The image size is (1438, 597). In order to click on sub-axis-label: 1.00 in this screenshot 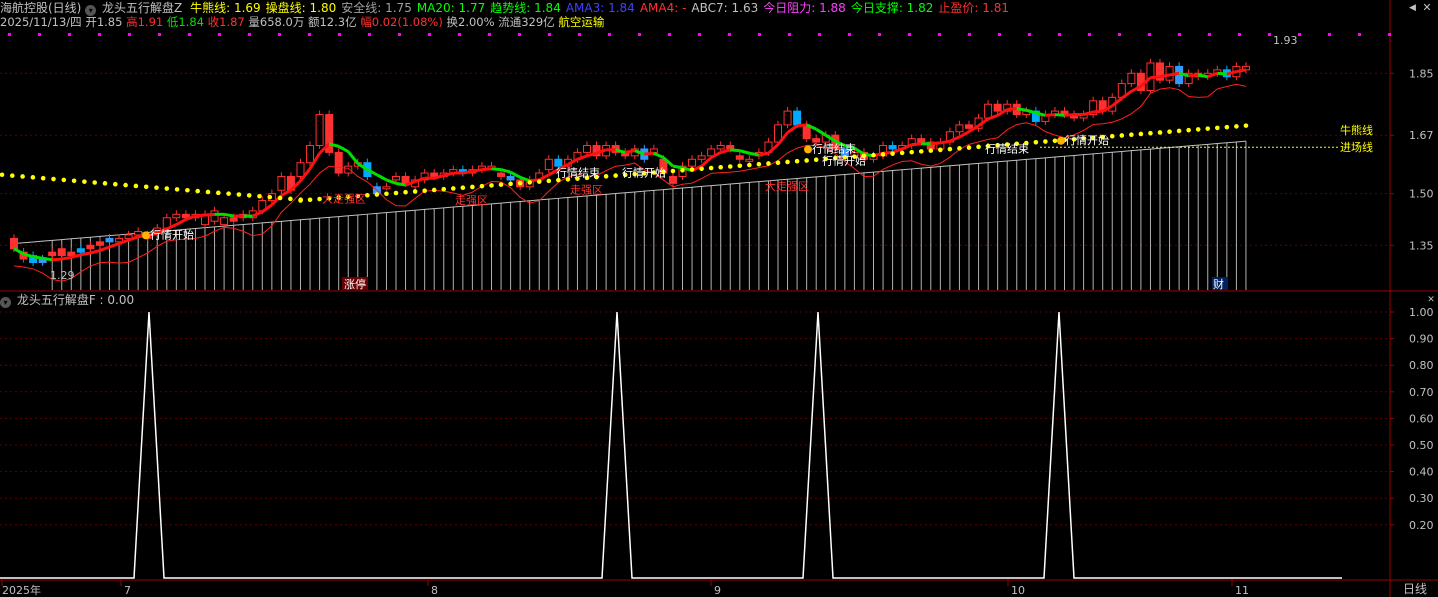, I will do `click(1421, 312)`.